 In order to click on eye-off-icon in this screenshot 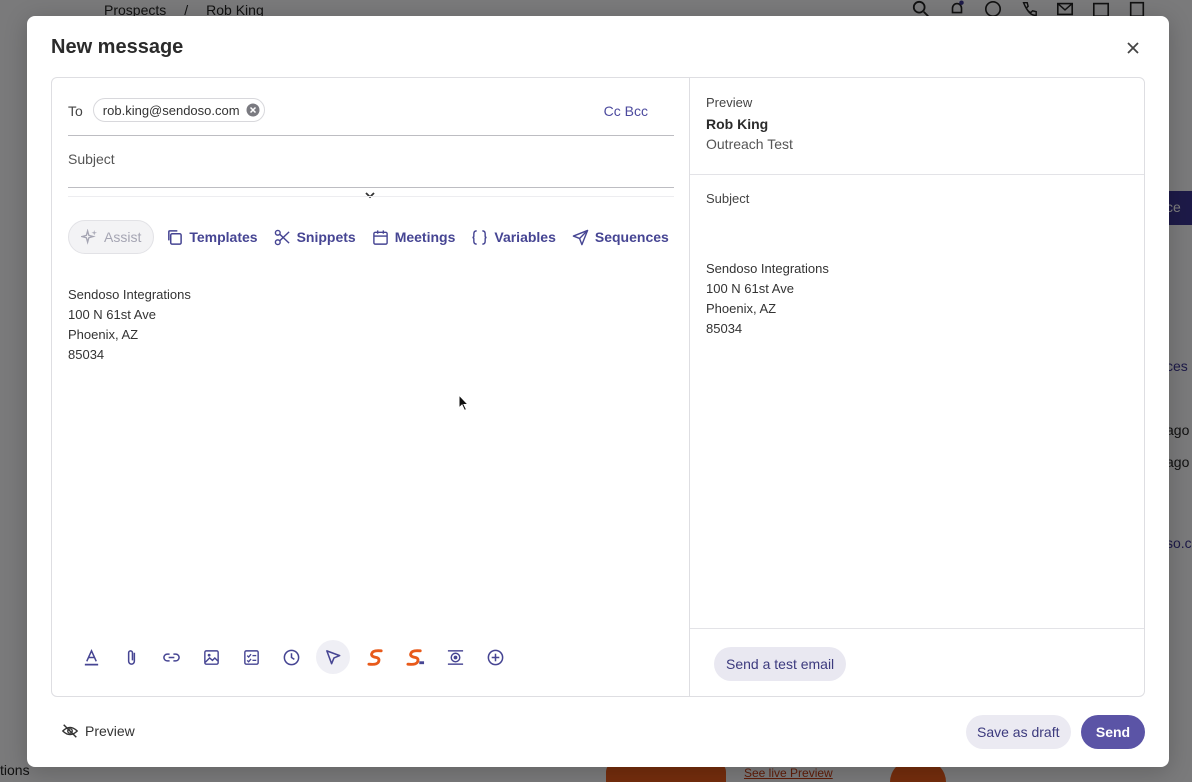, I will do `click(70, 731)`.